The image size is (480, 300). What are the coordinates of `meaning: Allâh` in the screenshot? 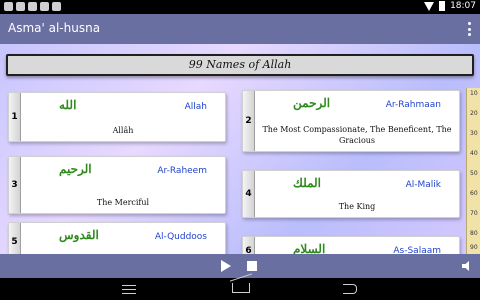 It's located at (123, 130).